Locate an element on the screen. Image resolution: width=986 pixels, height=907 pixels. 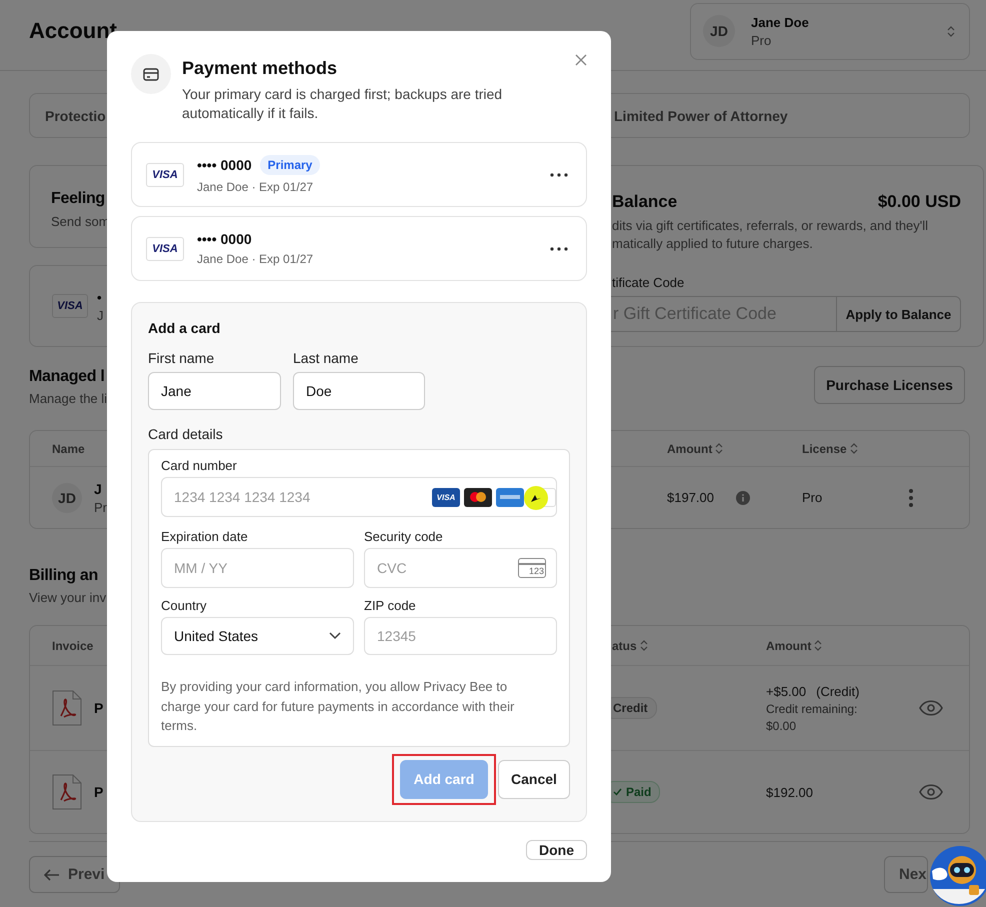
account-plan: Pro is located at coordinates (761, 40).